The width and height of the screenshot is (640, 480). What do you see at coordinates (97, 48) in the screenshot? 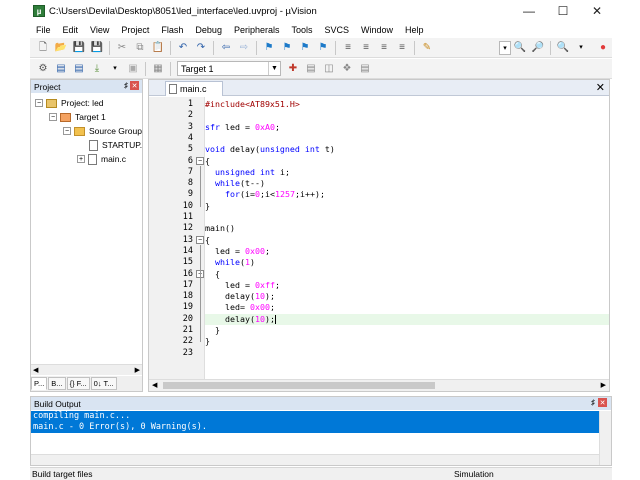
I see `save-all-icon: 💾` at bounding box center [97, 48].